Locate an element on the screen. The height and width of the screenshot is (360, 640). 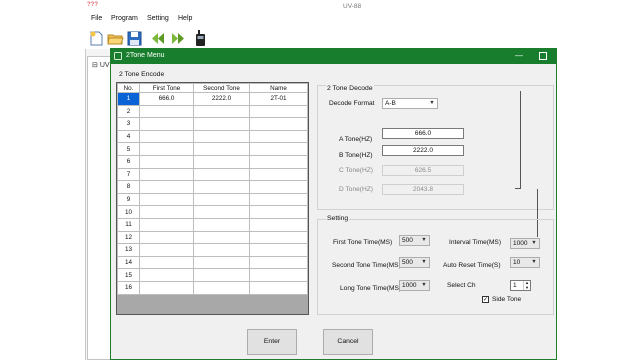
table-row: 4 is located at coordinates (212, 136).